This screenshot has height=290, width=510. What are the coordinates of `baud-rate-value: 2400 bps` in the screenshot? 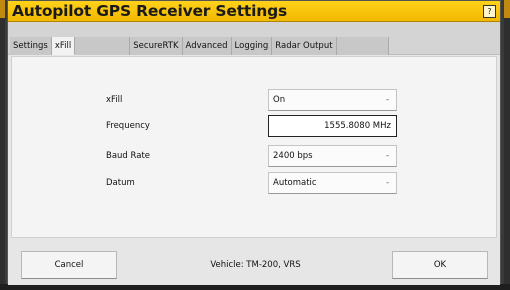 It's located at (293, 156).